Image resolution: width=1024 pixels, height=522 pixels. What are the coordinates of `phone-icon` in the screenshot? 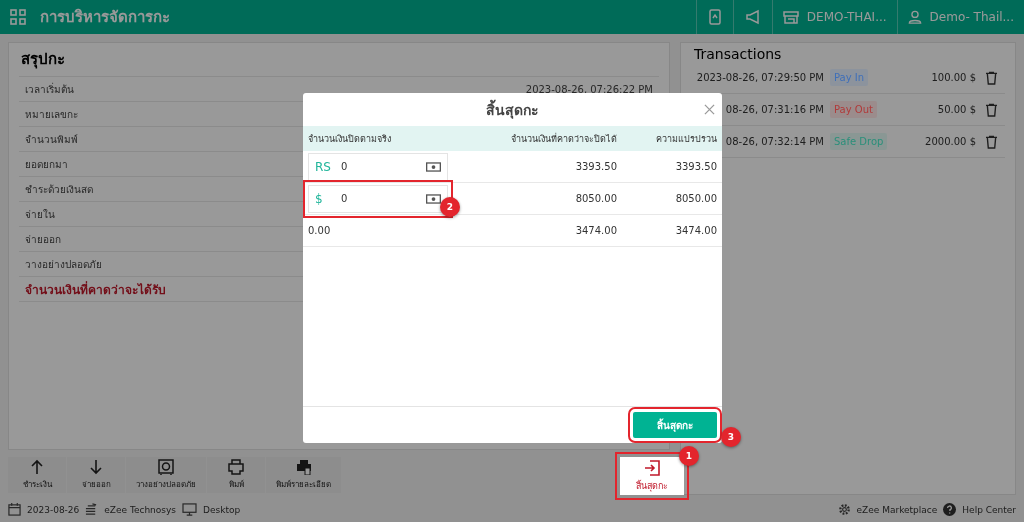 It's located at (714, 17).